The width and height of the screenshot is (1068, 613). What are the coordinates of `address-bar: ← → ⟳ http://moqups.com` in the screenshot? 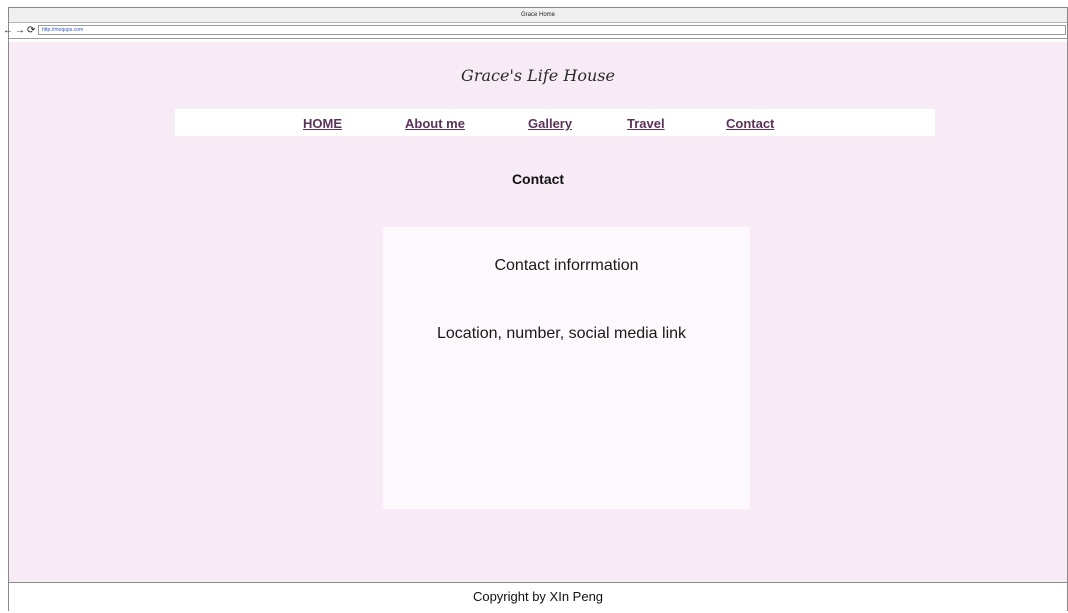 It's located at (535, 31).